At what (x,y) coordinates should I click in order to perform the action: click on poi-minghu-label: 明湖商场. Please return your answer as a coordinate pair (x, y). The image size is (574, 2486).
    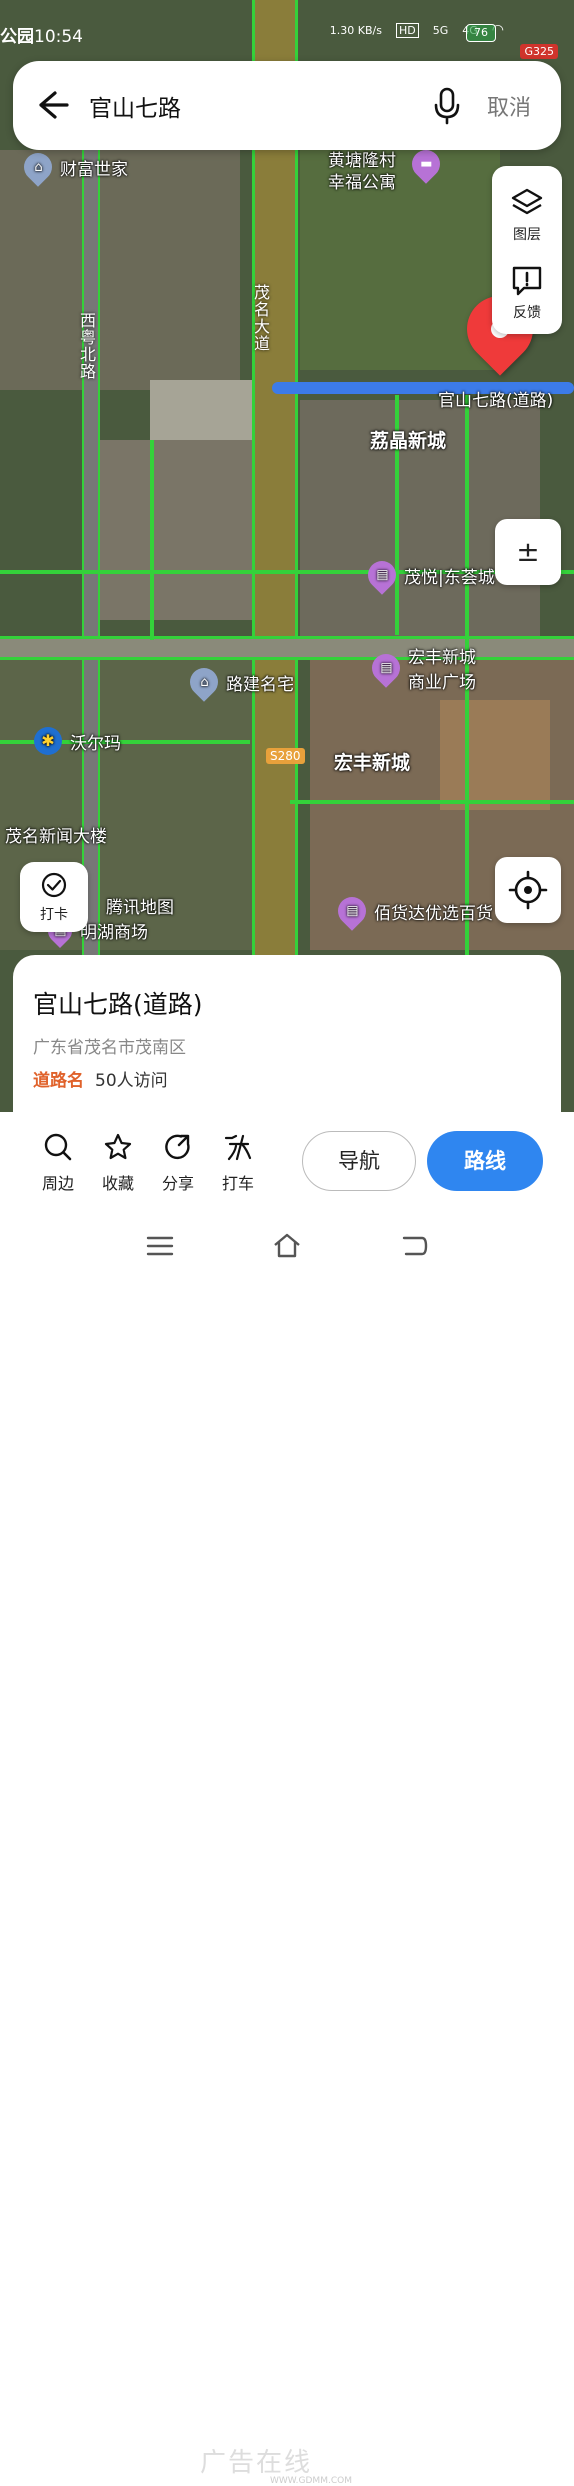
    Looking at the image, I should click on (114, 933).